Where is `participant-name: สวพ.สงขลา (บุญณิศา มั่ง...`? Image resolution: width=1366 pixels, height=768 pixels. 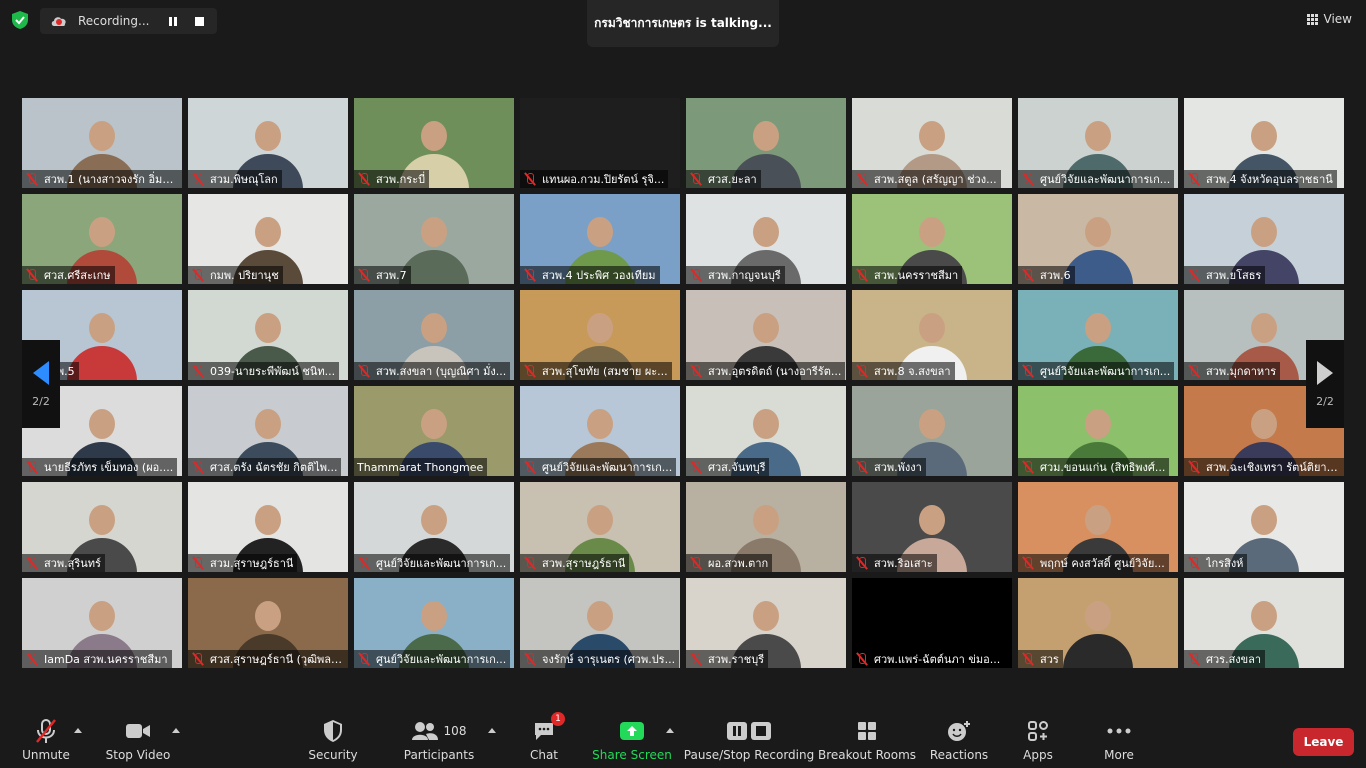 participant-name: สวพ.สงขลา (บุญณิศา มั่ง... is located at coordinates (441, 371).